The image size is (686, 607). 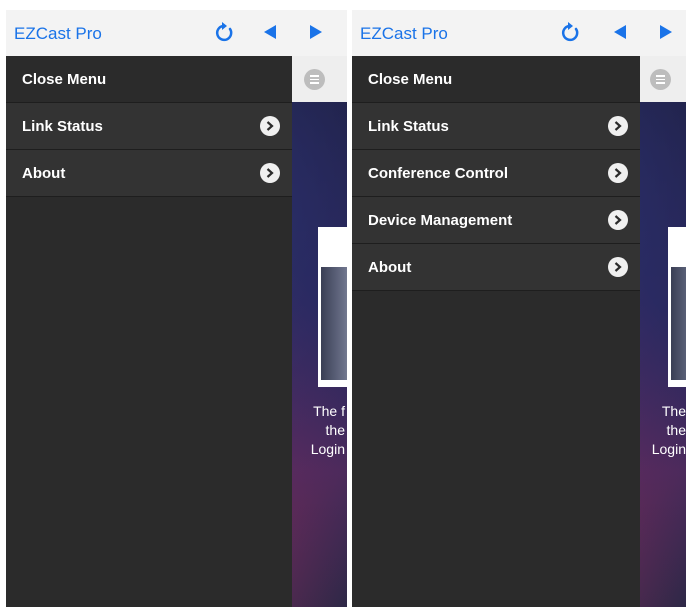 I want to click on menu-item-label: Device Management, so click(x=440, y=220).